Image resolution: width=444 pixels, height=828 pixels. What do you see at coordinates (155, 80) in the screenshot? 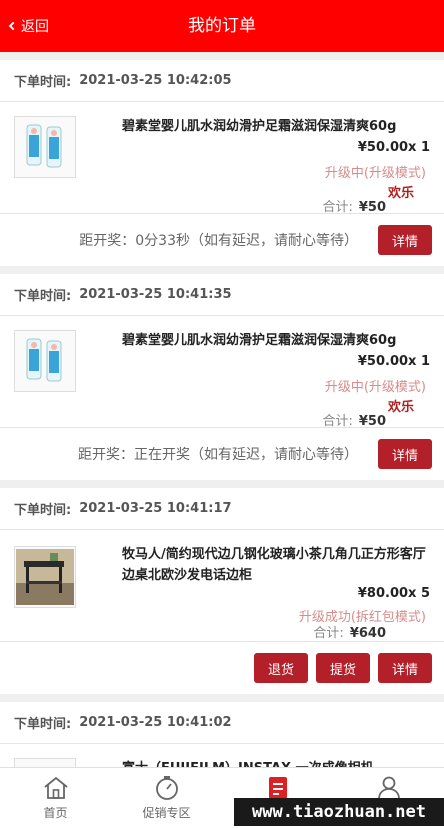
I see `order-time: 2021-03-25 10:42:05` at bounding box center [155, 80].